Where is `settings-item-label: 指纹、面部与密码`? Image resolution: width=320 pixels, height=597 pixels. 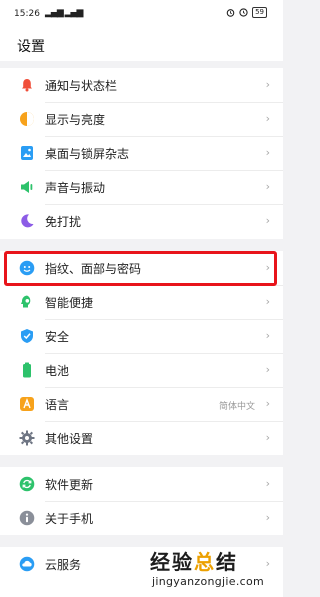
settings-item-label: 指纹、面部与密码 is located at coordinates (93, 269).